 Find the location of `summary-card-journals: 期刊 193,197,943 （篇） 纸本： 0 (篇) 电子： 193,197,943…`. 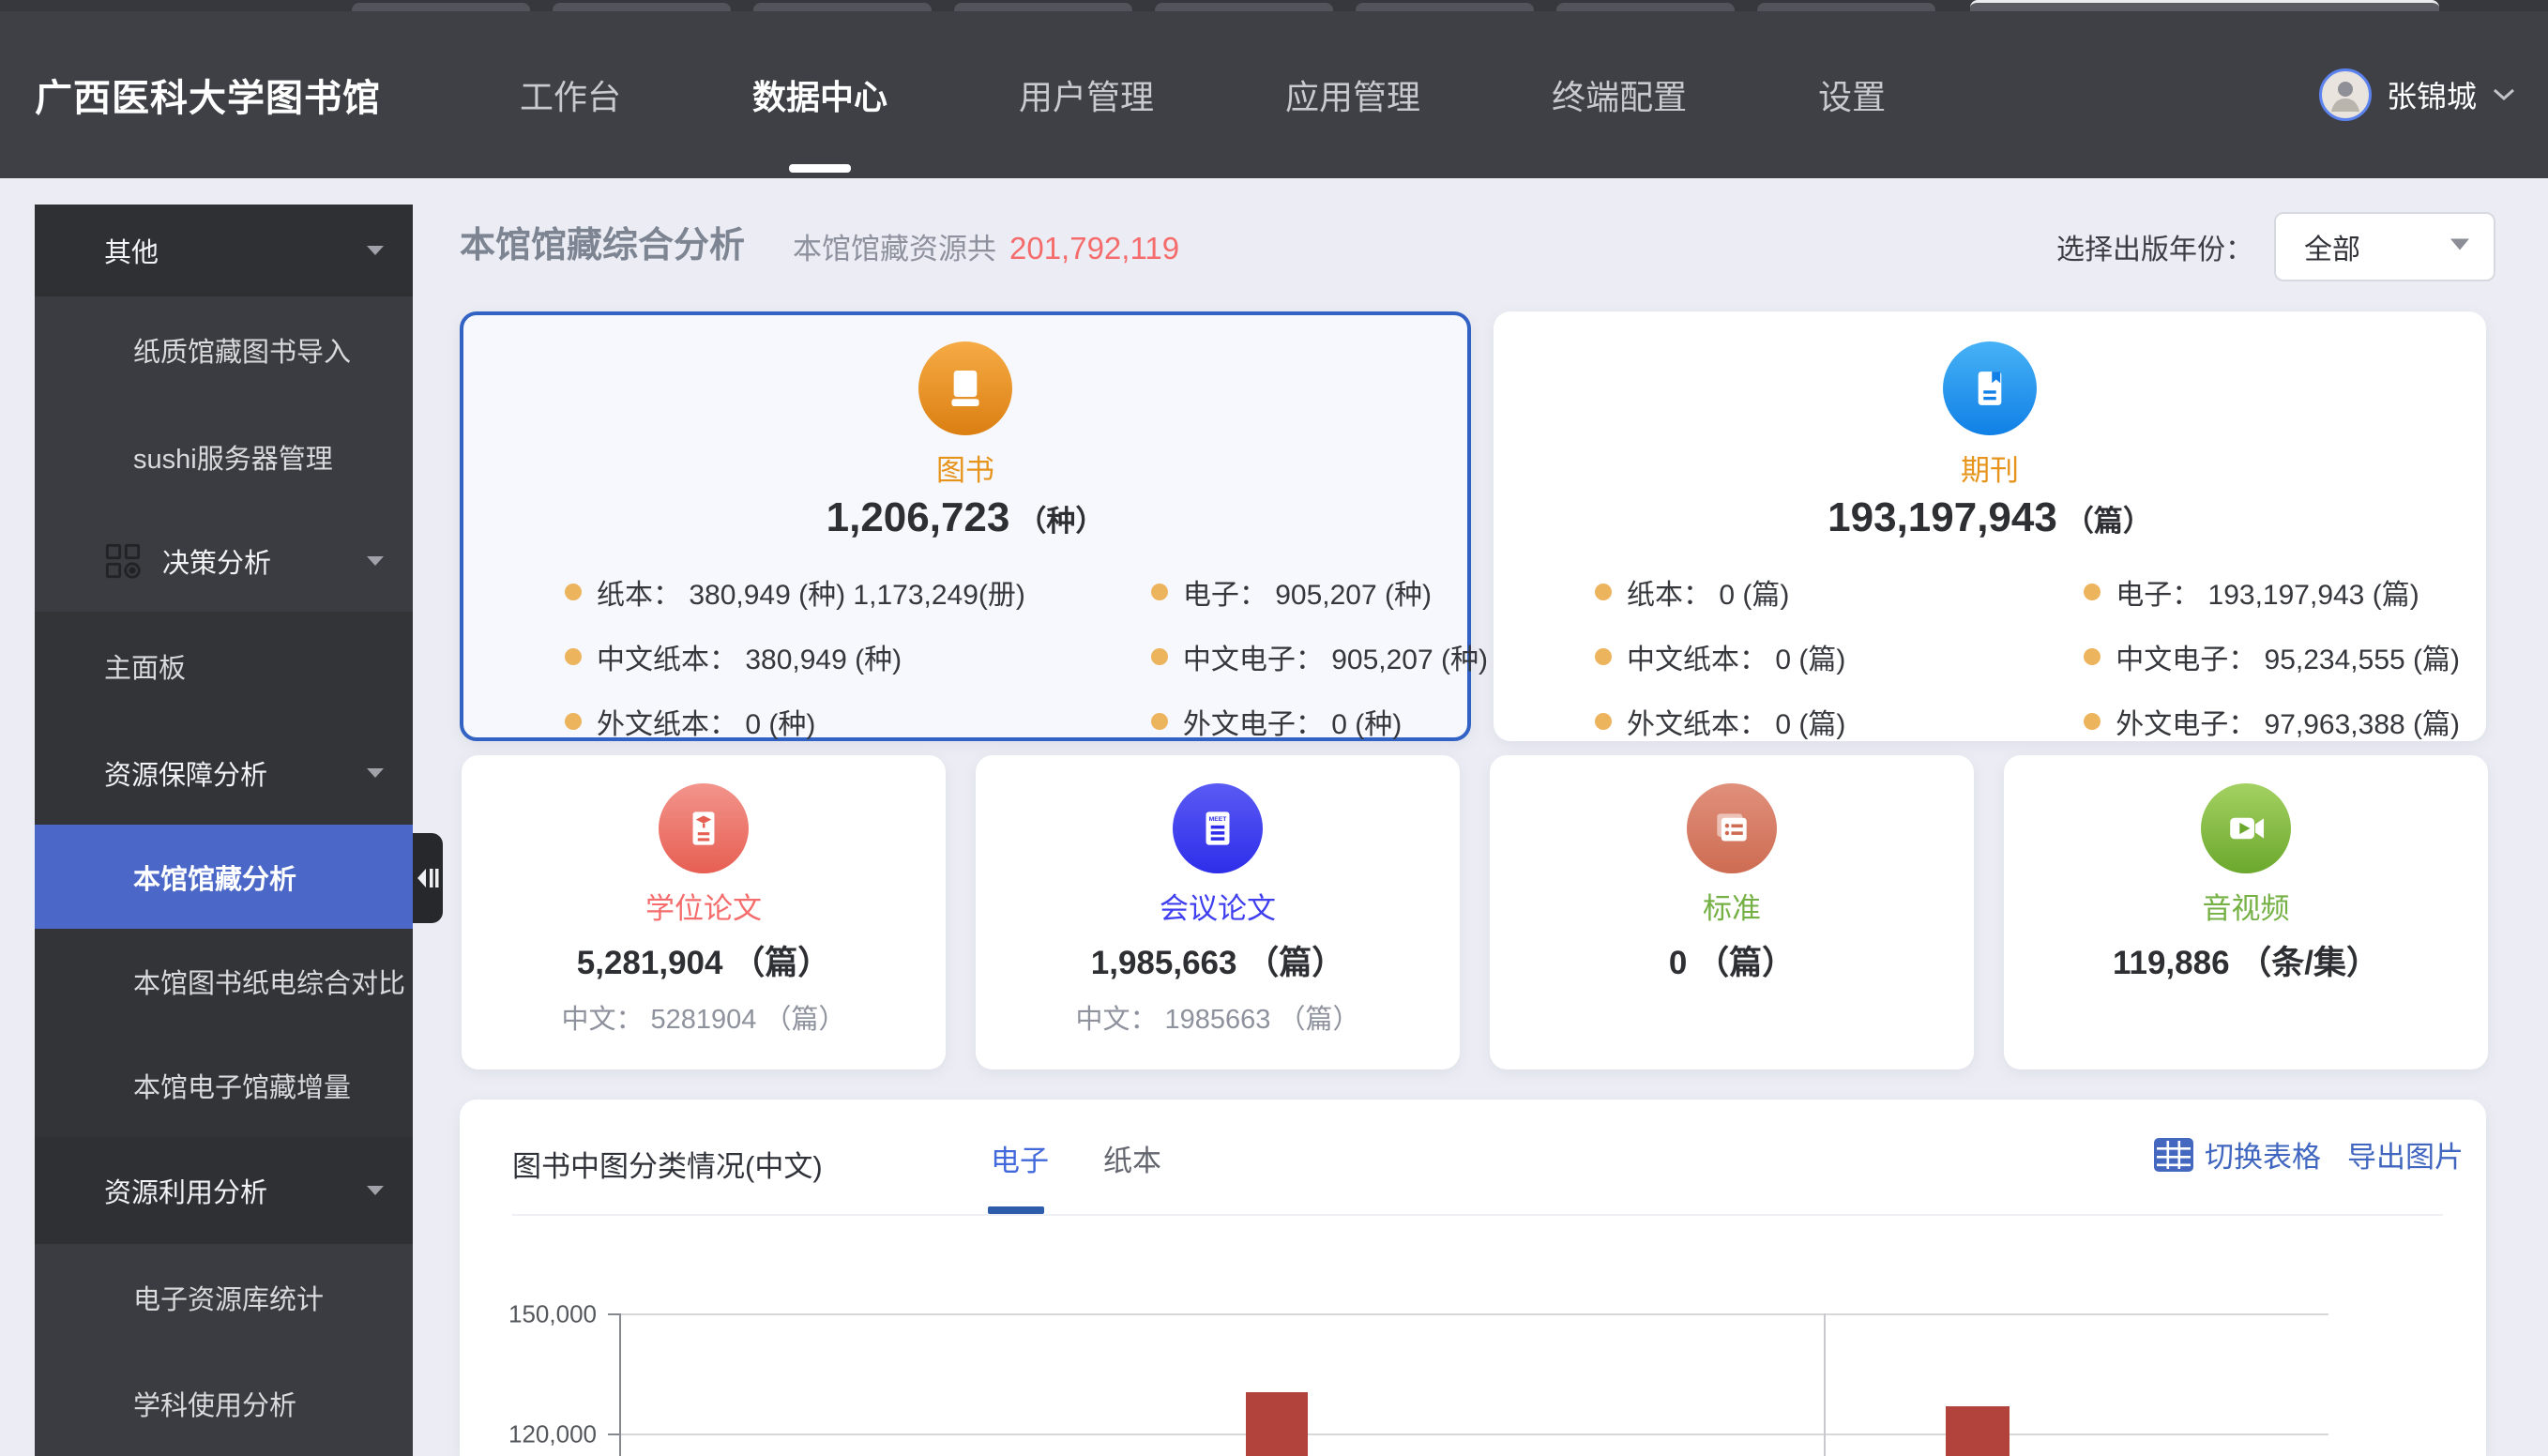

summary-card-journals: 期刊 193,197,943 （篇） 纸本： 0 (篇) 电子： 193,197,943… is located at coordinates (1990, 526).